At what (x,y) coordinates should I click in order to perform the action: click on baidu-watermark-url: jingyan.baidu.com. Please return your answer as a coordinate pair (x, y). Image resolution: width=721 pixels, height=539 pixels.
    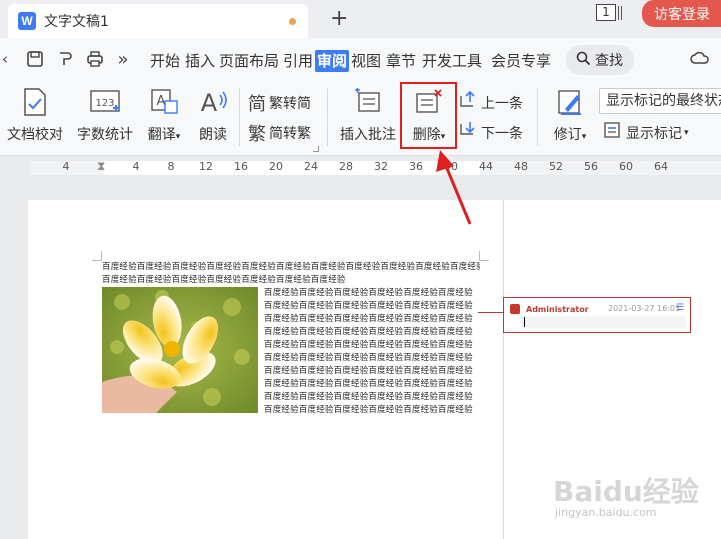
    Looking at the image, I should click on (606, 512).